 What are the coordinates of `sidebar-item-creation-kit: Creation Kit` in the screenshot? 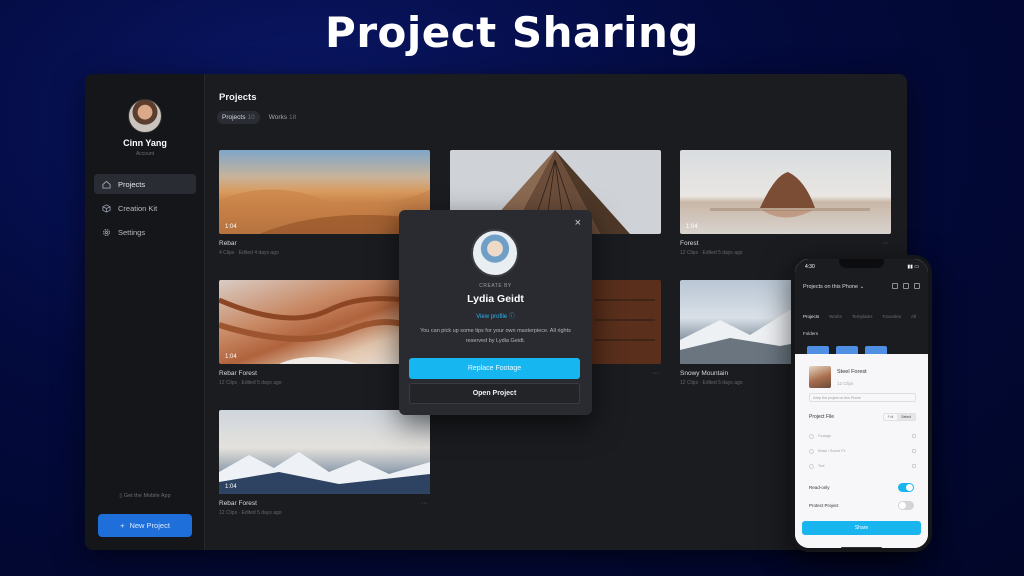 It's located at (145, 208).